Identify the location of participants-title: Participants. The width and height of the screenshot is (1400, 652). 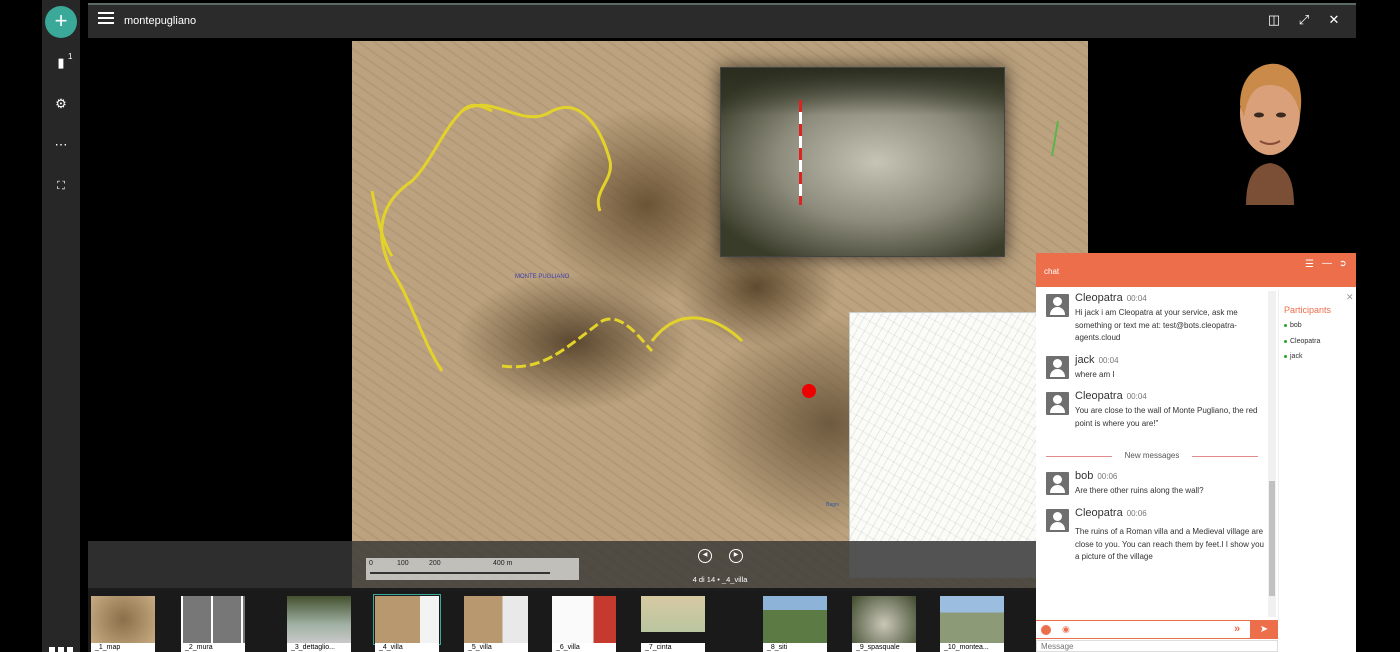
(1308, 310).